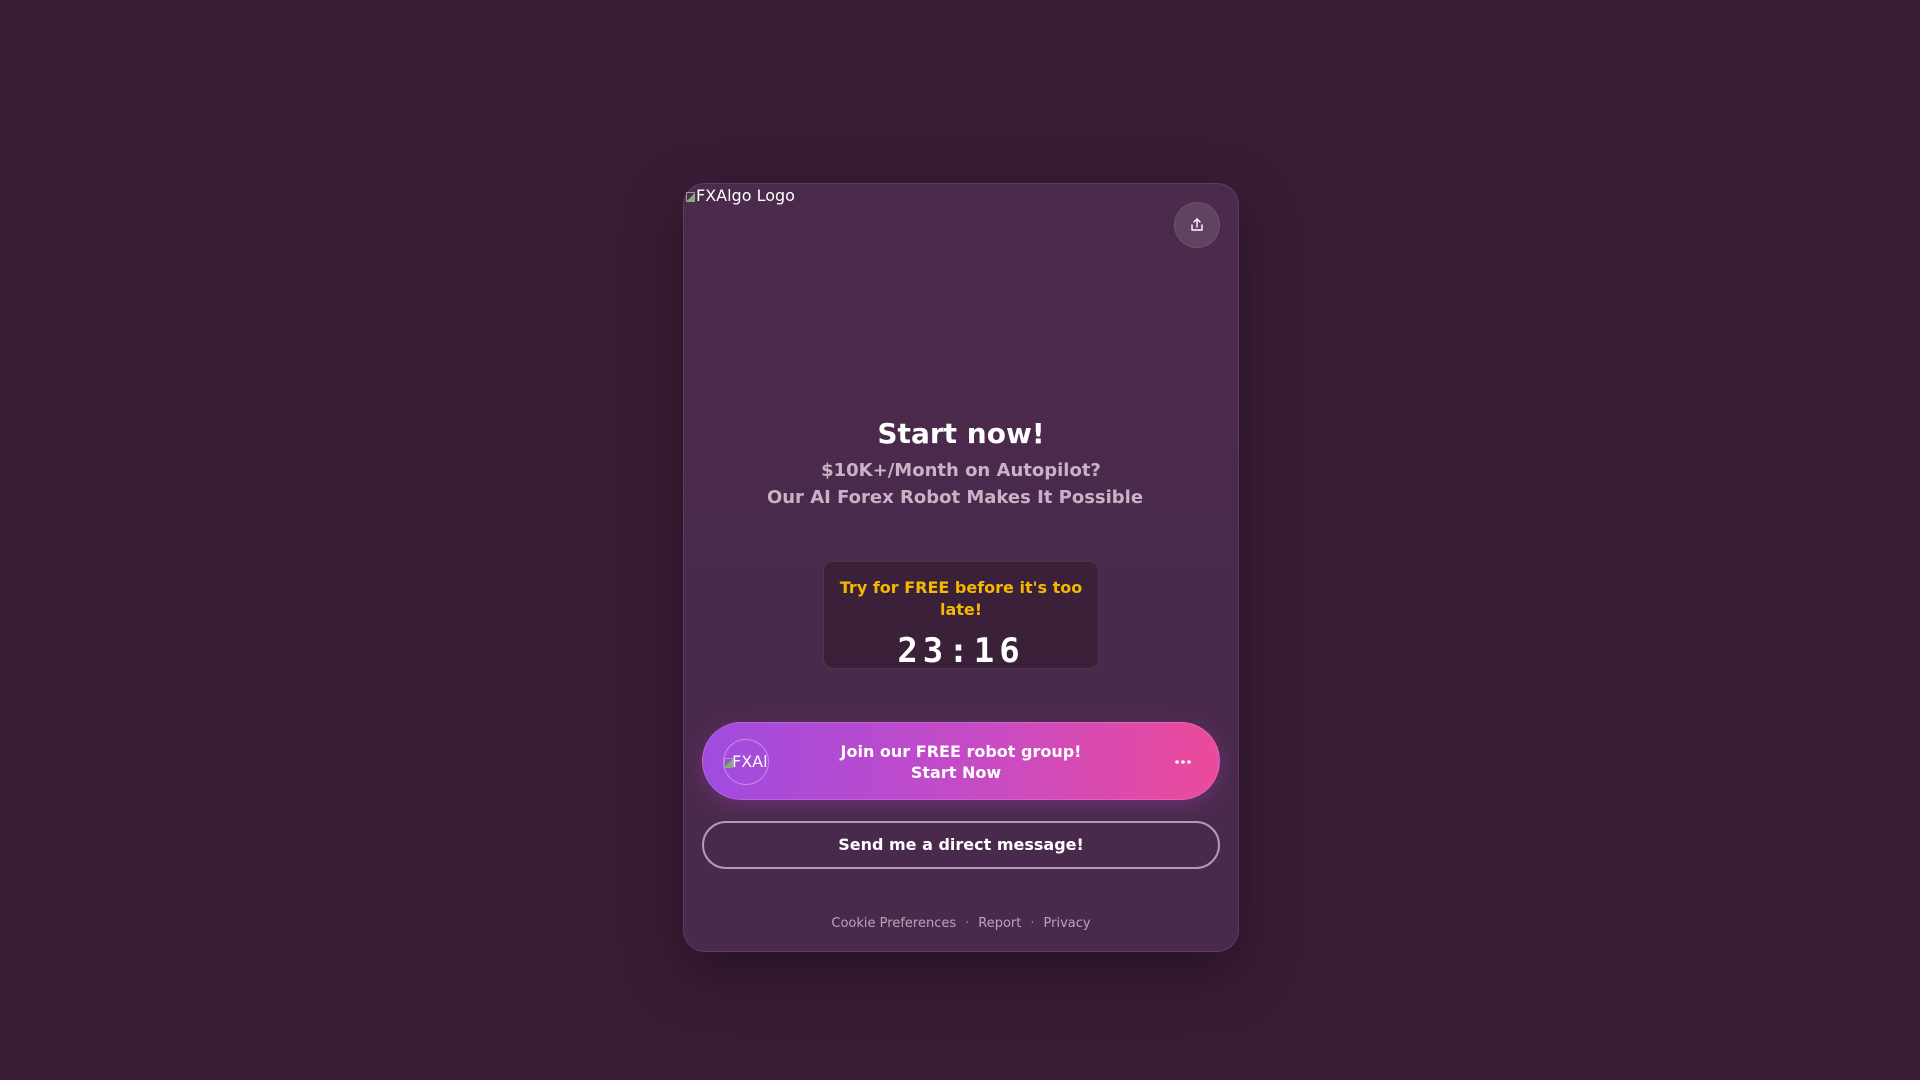  What do you see at coordinates (961, 470) in the screenshot?
I see `subtitle-line-1: $10K+/Month on Autopilot?` at bounding box center [961, 470].